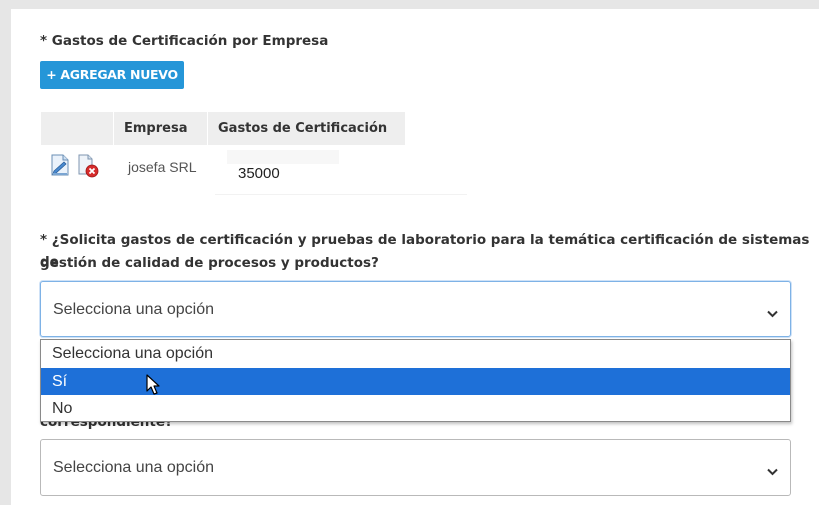  I want to click on delete-document-icon, so click(89, 168).